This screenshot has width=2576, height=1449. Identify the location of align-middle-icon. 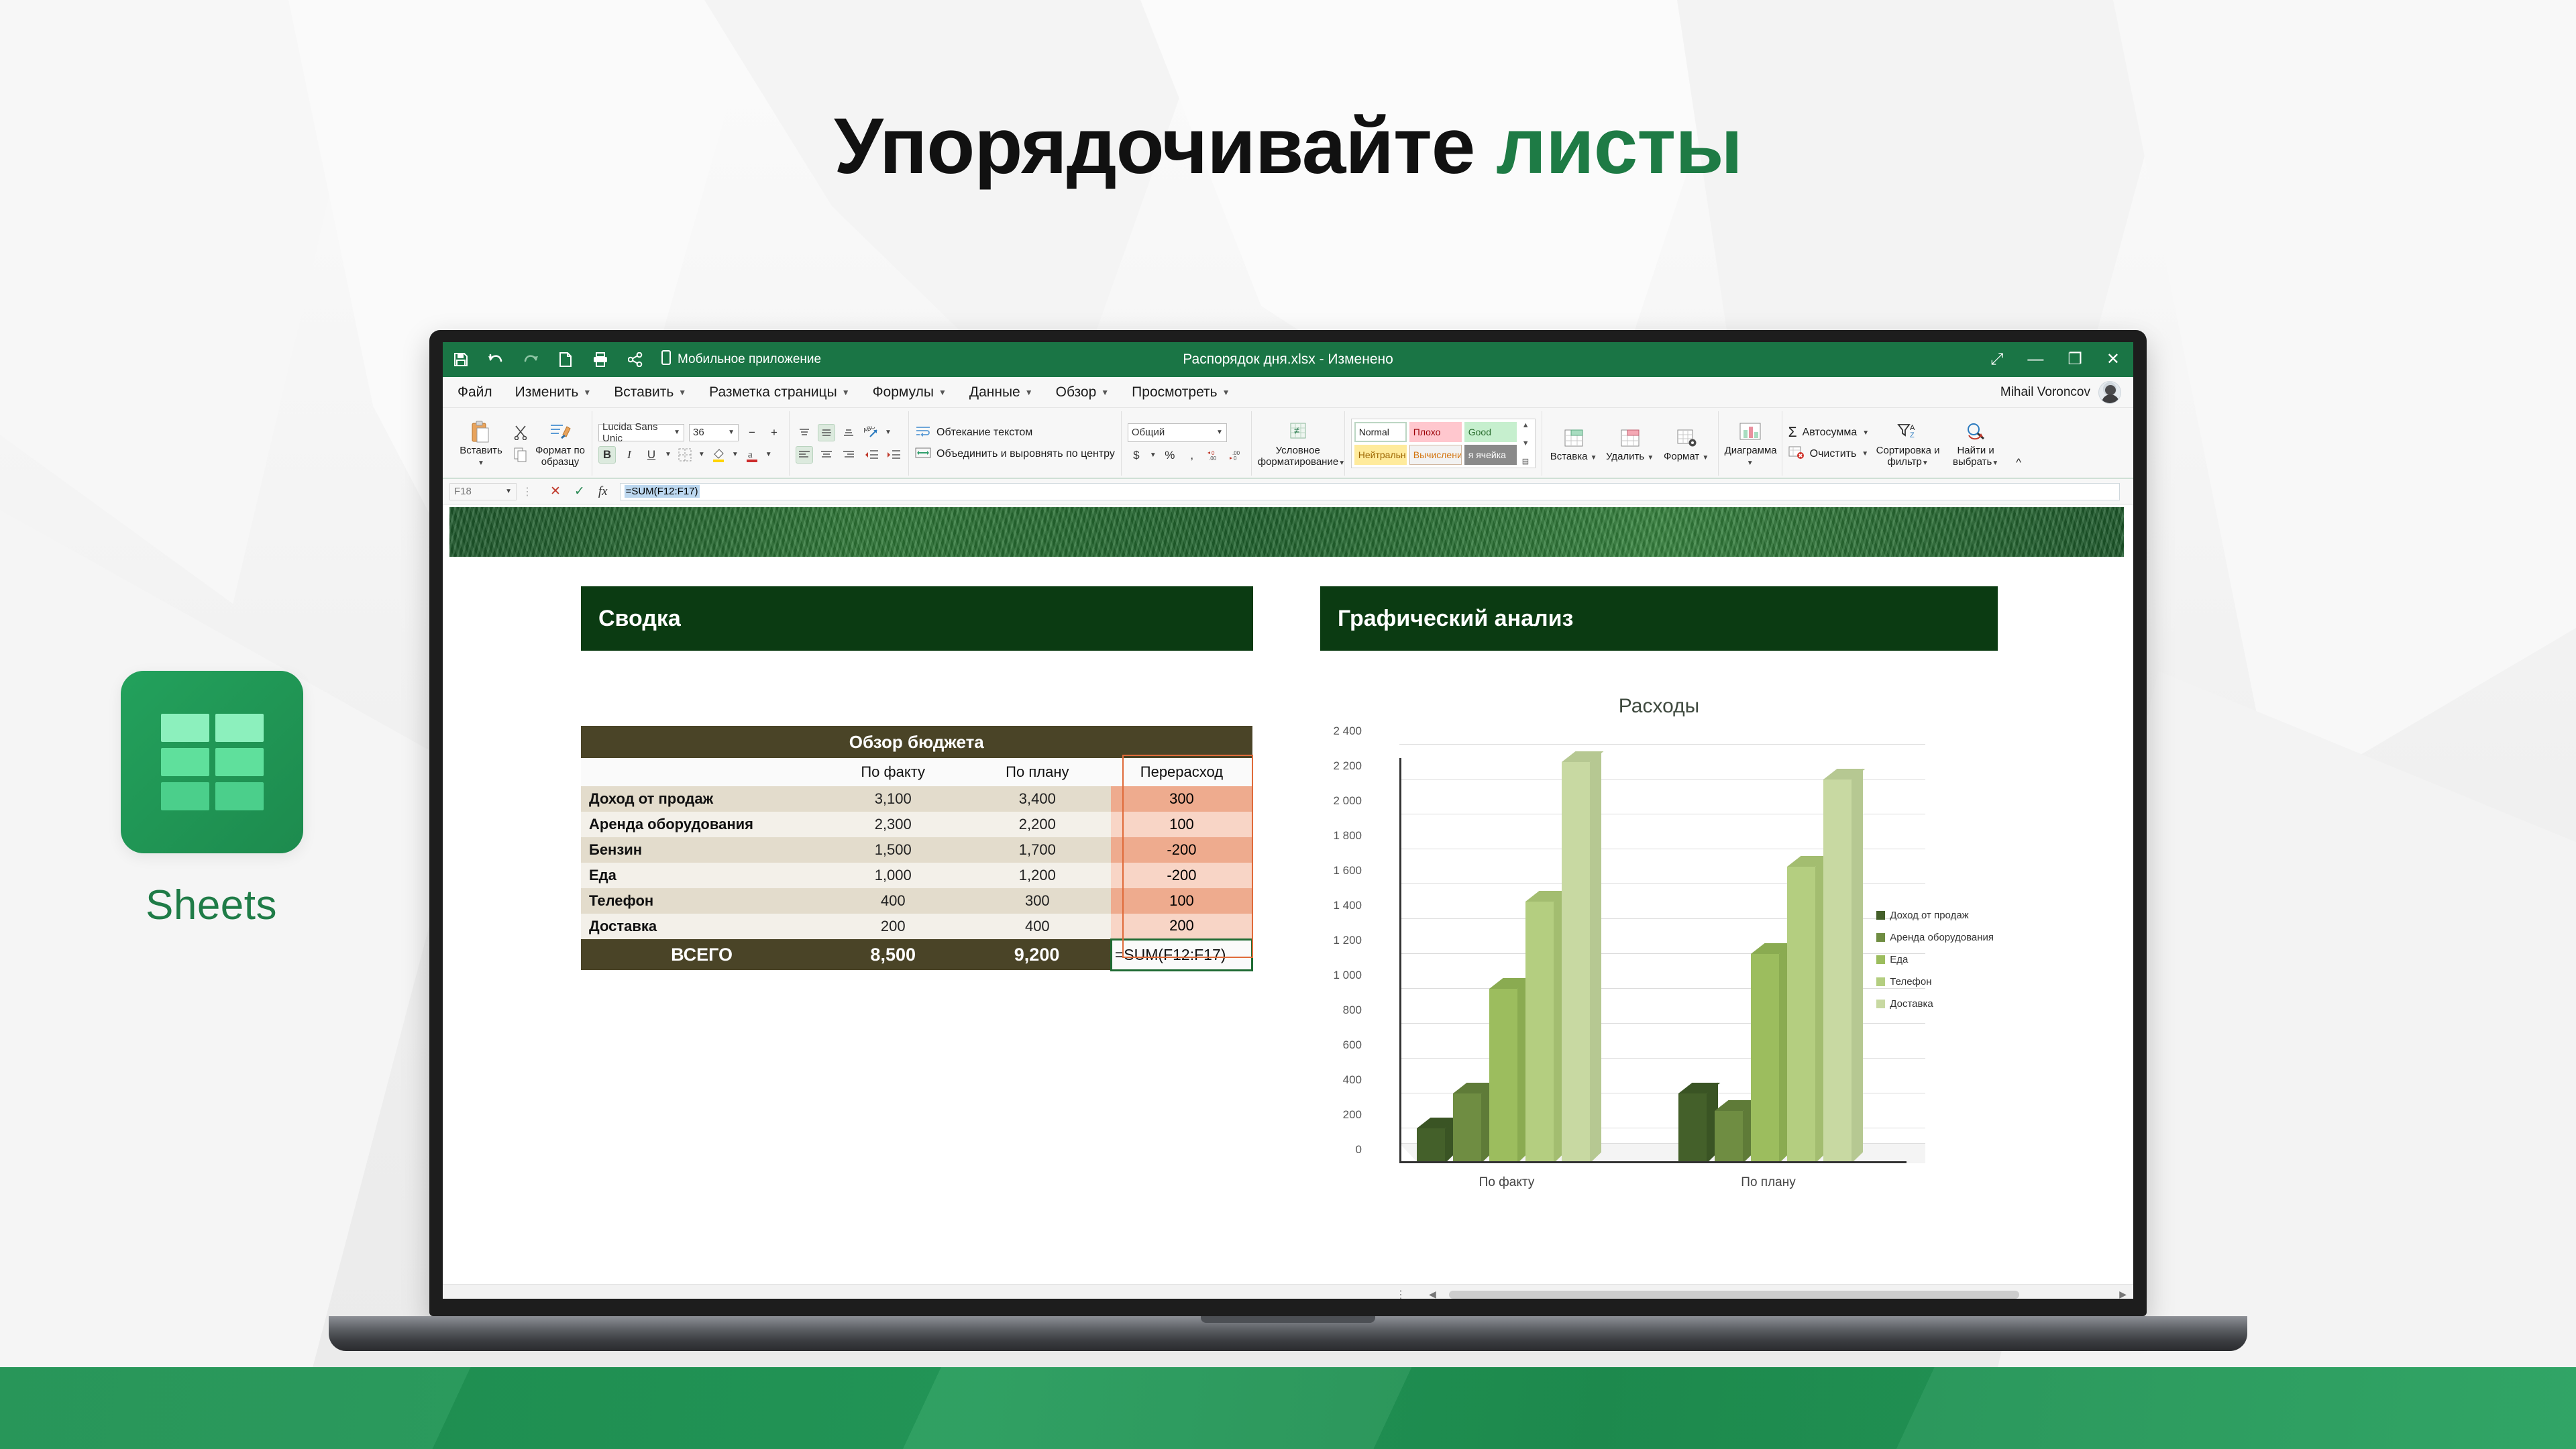
(826, 432).